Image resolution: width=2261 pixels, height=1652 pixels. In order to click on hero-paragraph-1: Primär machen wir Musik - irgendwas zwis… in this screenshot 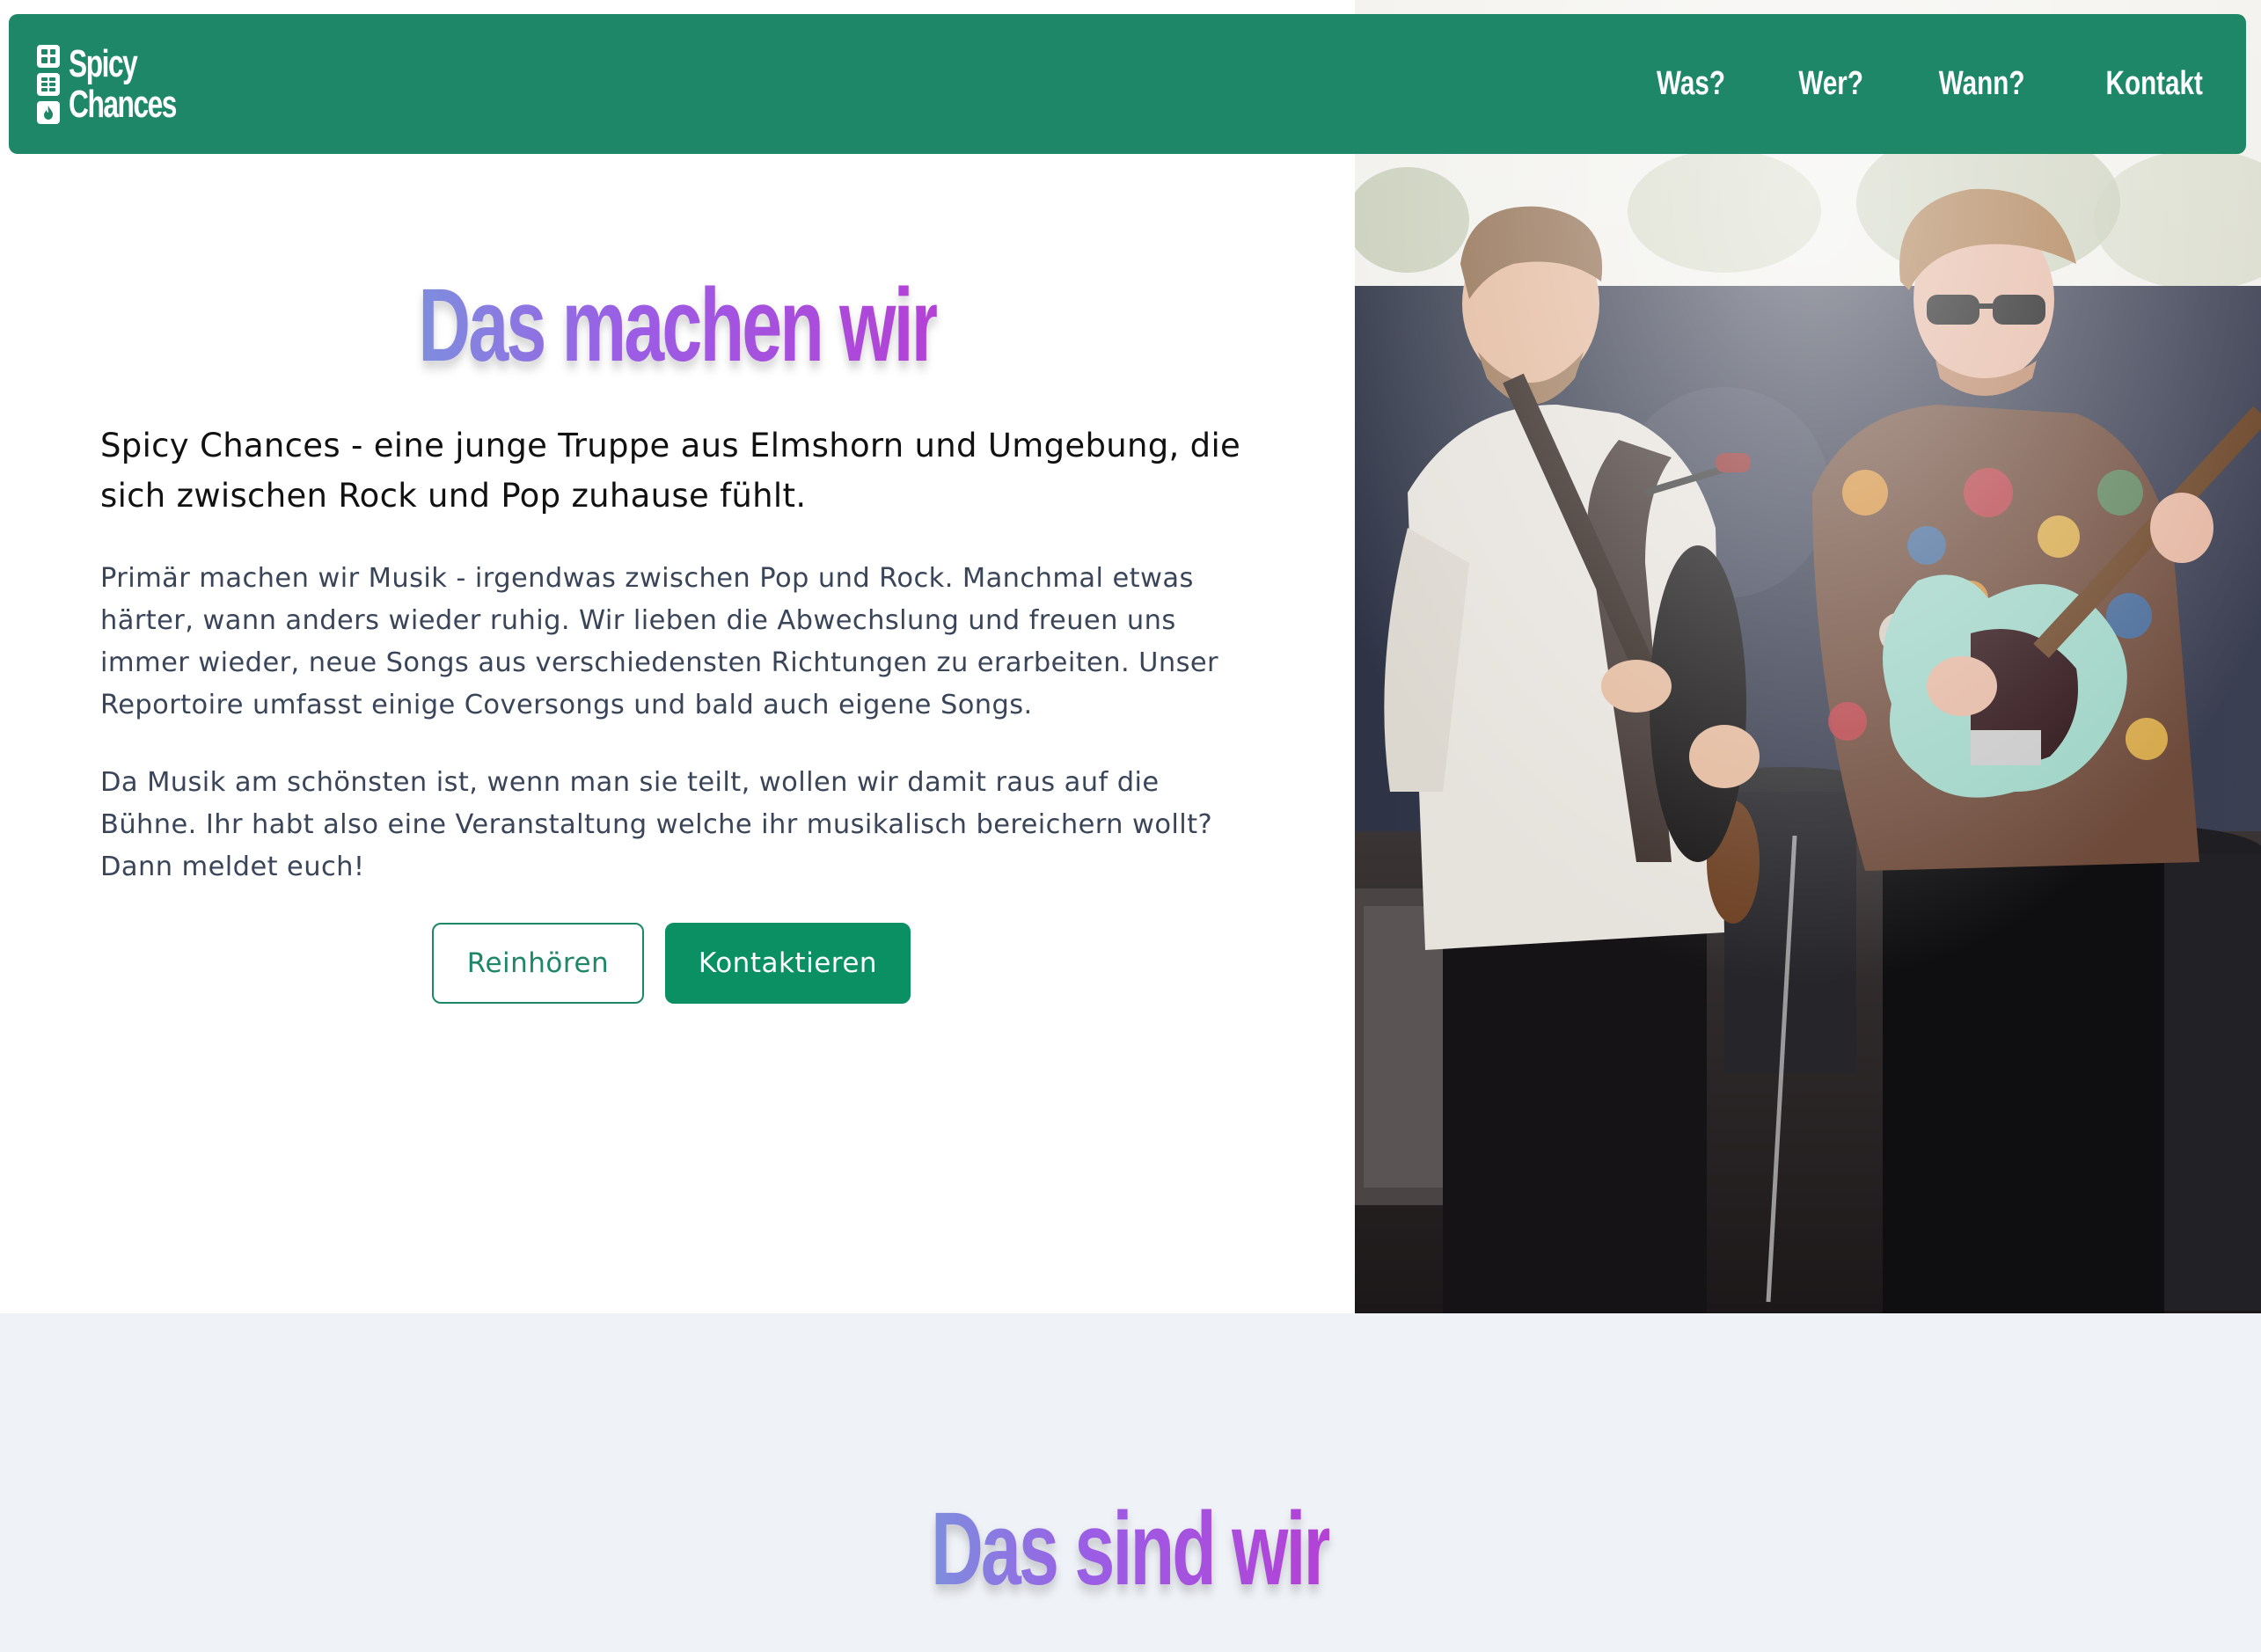, I will do `click(659, 641)`.